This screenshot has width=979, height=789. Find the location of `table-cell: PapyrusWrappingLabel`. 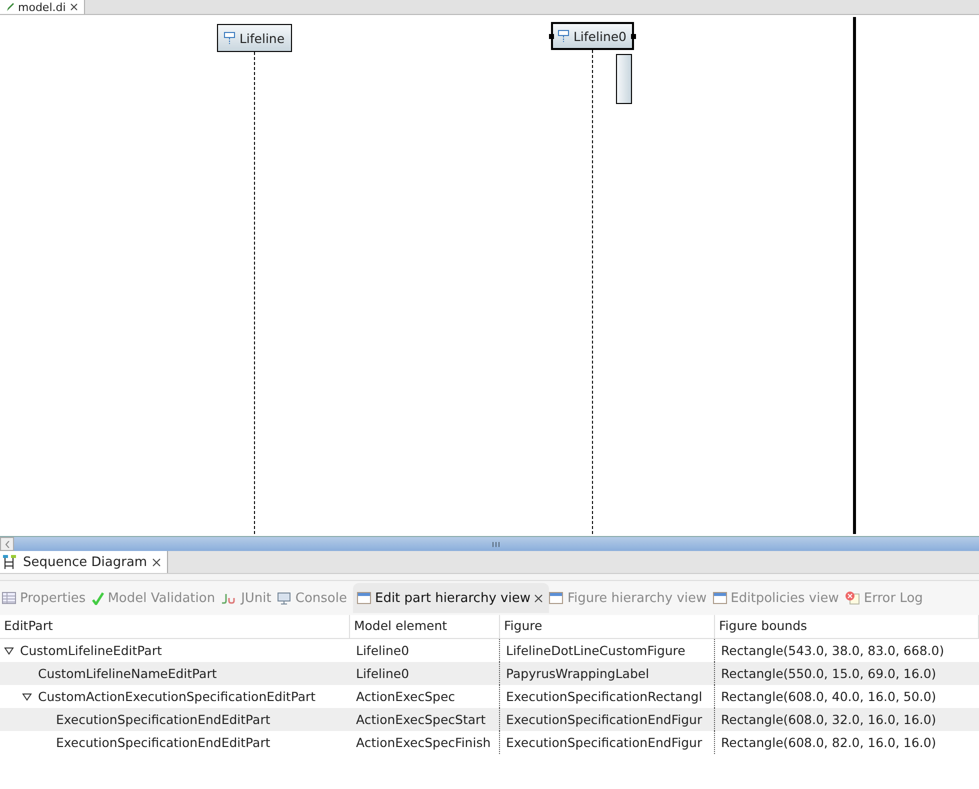

table-cell: PapyrusWrappingLabel is located at coordinates (607, 673).